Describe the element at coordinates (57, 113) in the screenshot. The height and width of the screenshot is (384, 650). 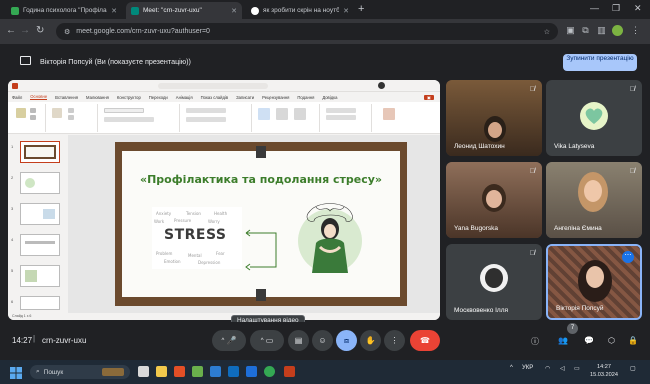
I see `new-slide-icon` at that location.